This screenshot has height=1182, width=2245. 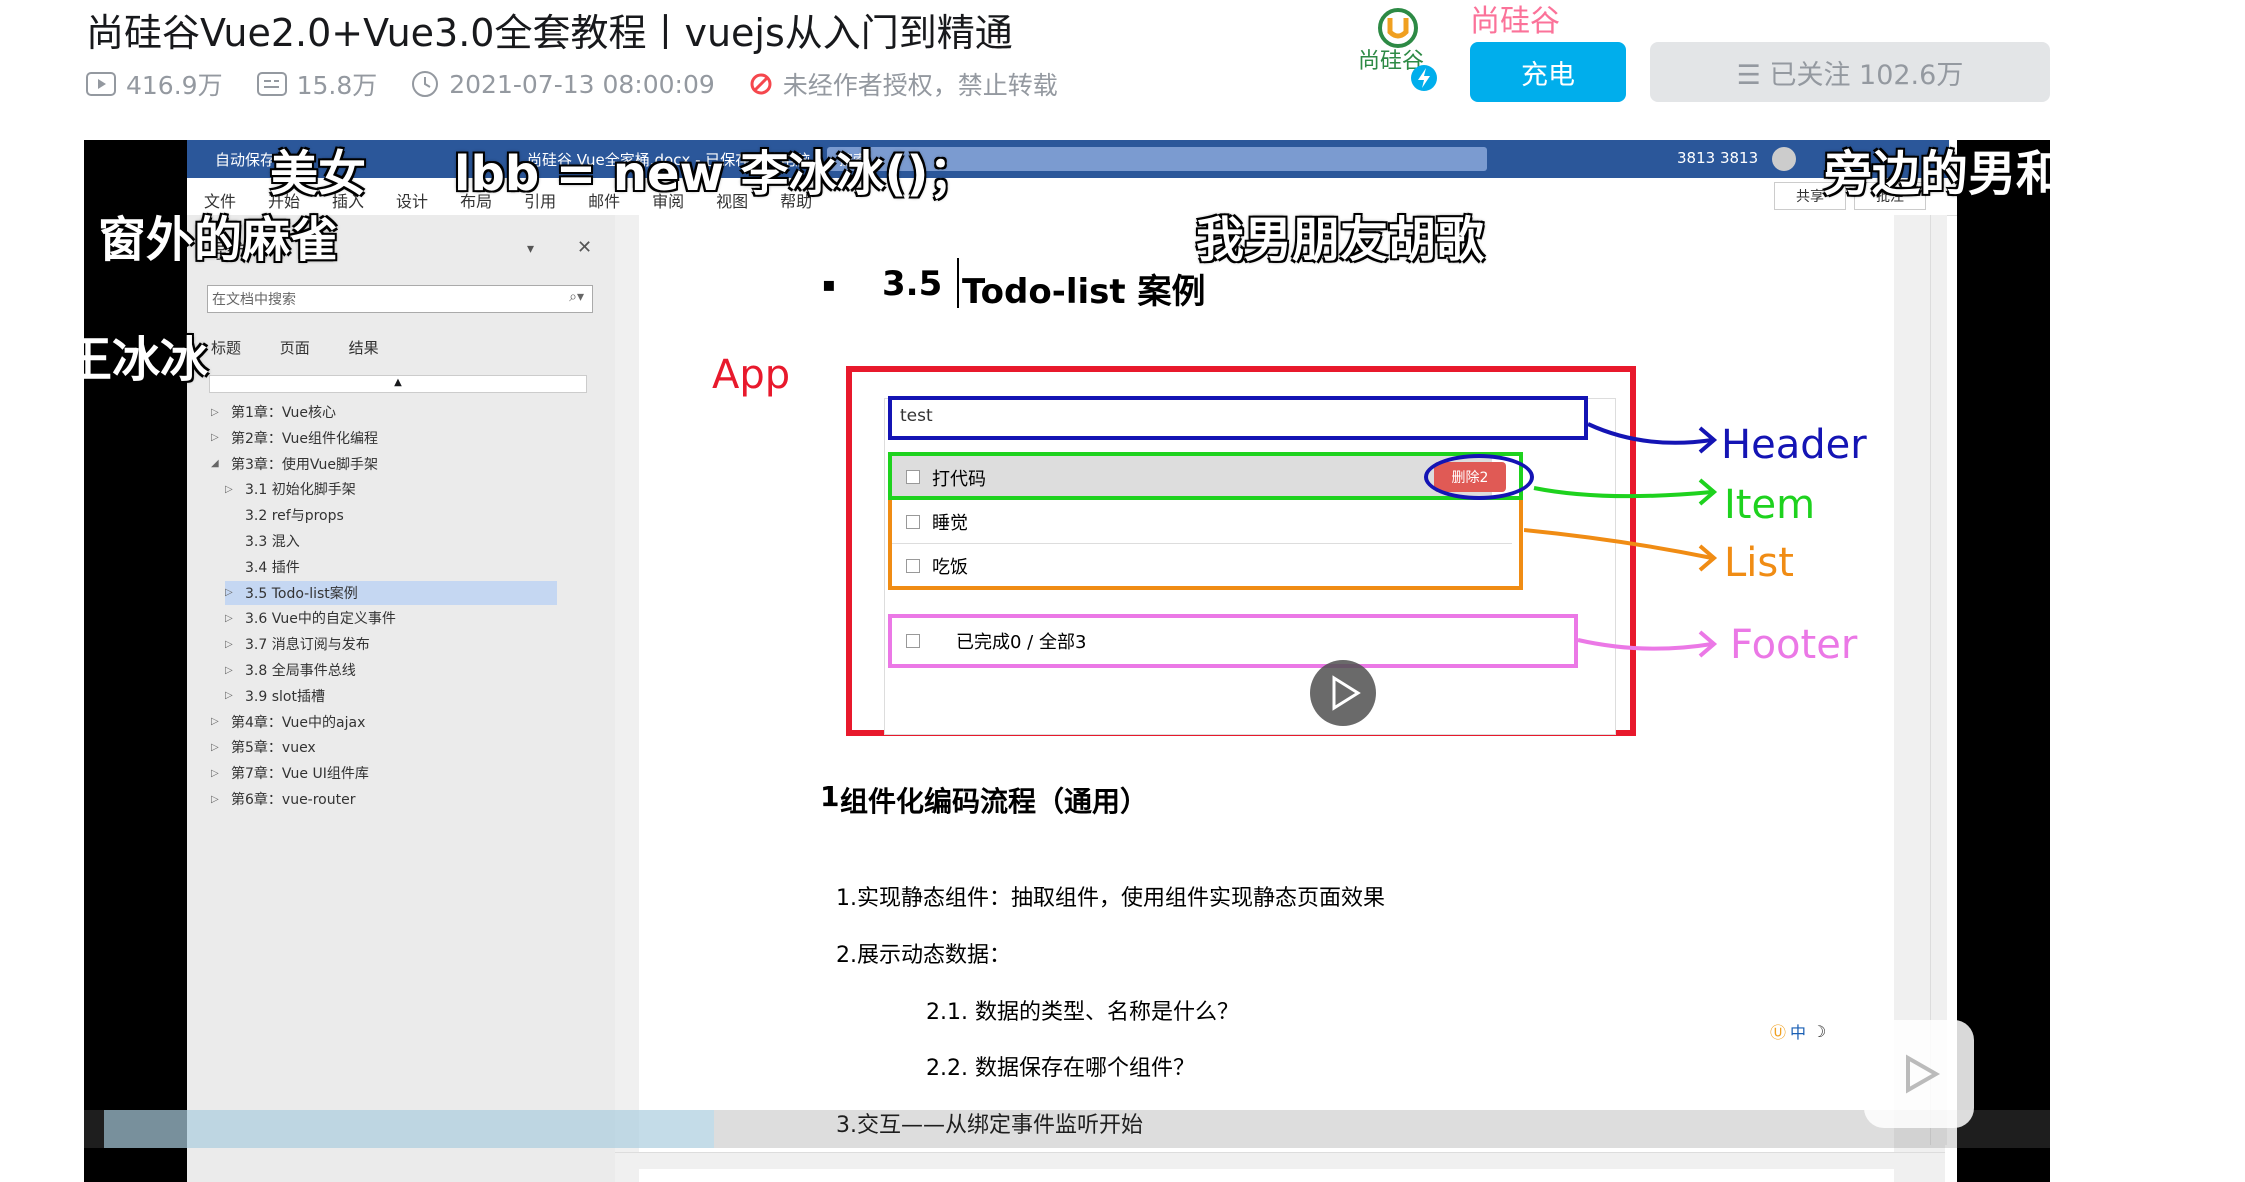 What do you see at coordinates (1770, 505) in the screenshot?
I see `item-label: Item` at bounding box center [1770, 505].